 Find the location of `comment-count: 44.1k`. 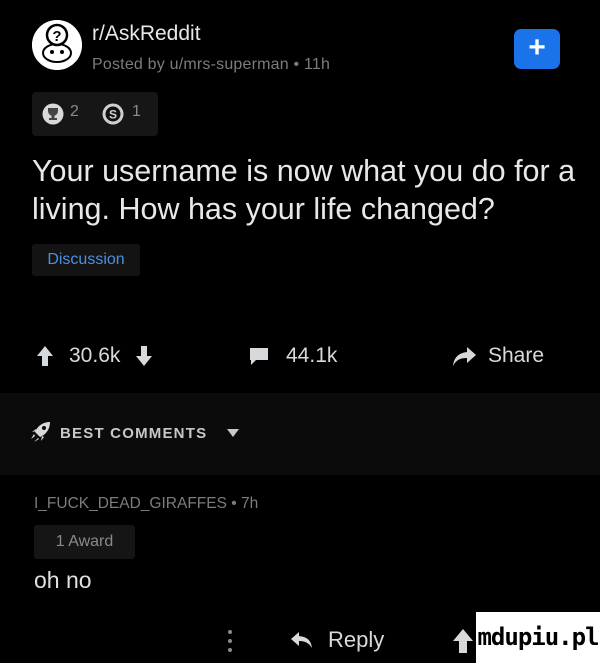

comment-count: 44.1k is located at coordinates (312, 355).